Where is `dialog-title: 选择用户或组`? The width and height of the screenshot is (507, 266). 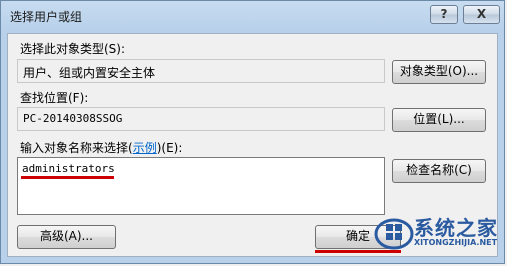 dialog-title: 选择用户或组 is located at coordinates (46, 17).